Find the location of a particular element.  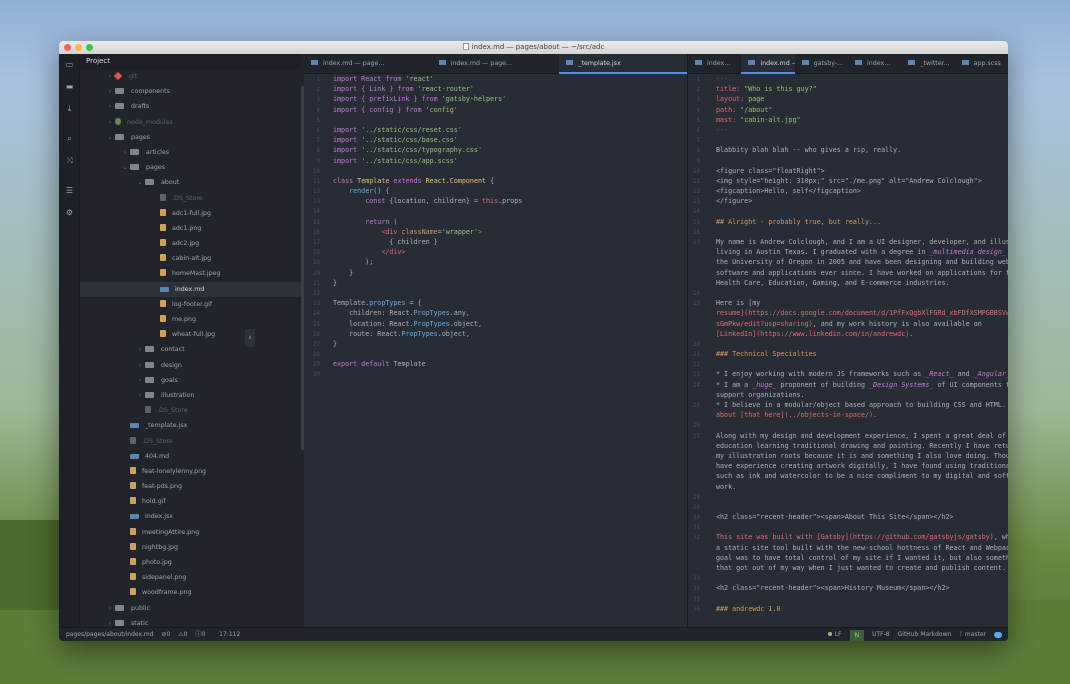

tree-file: nightbg.jpg is located at coordinates (190, 547).